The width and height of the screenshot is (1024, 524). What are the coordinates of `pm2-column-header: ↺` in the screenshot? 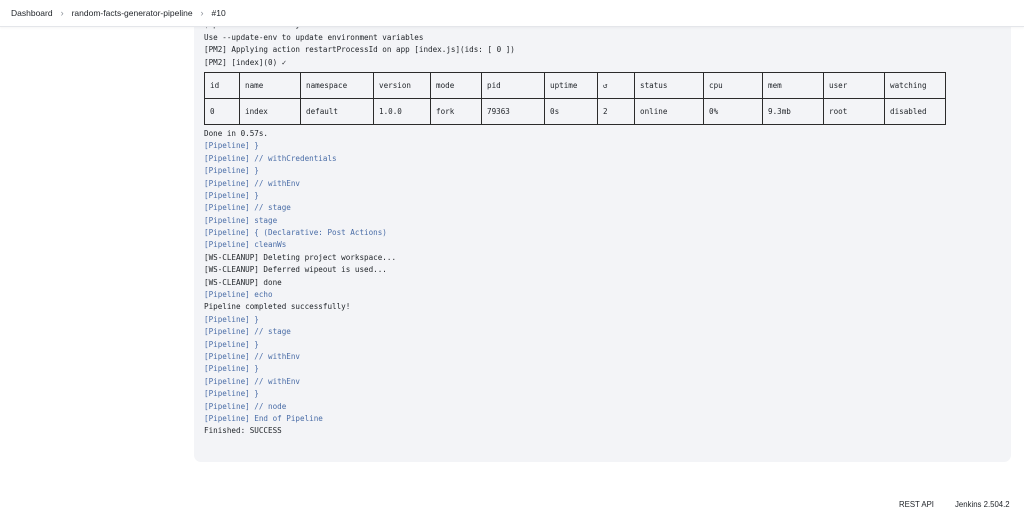 It's located at (616, 85).